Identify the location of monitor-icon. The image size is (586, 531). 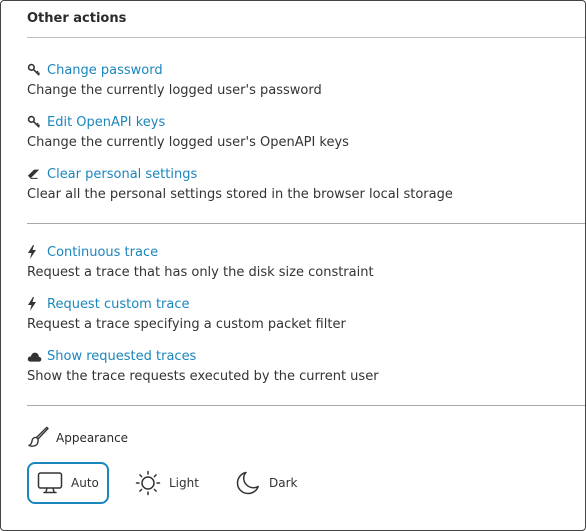
(50, 483).